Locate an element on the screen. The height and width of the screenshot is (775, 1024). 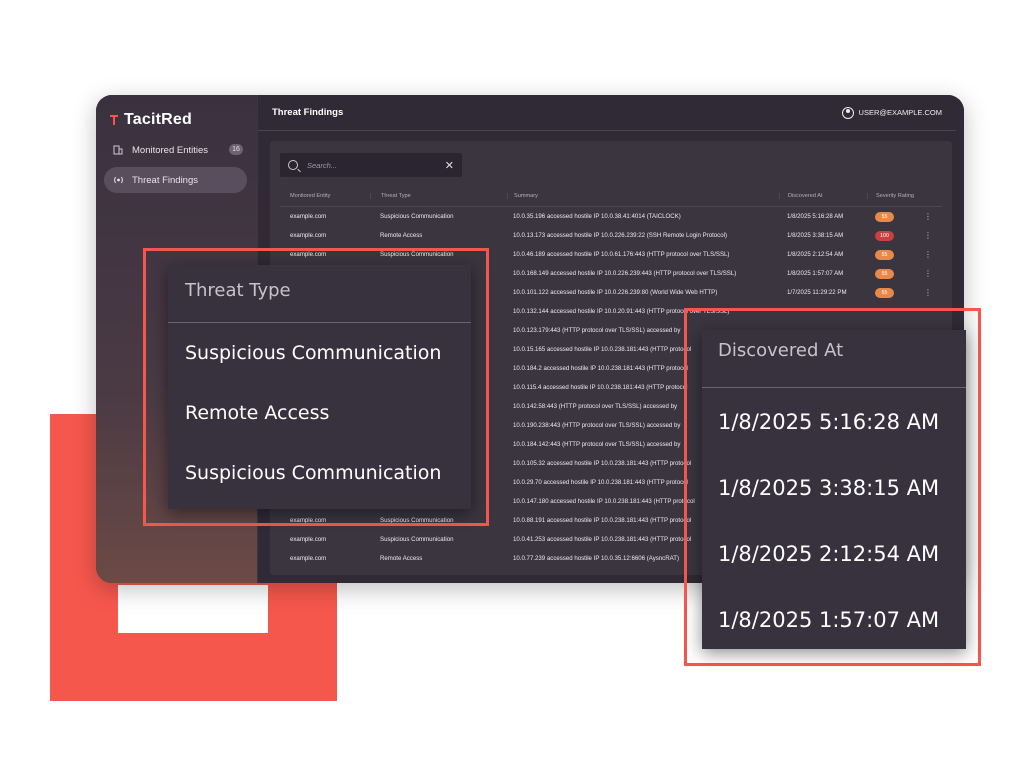
callout-header: Discovered At is located at coordinates (781, 350).